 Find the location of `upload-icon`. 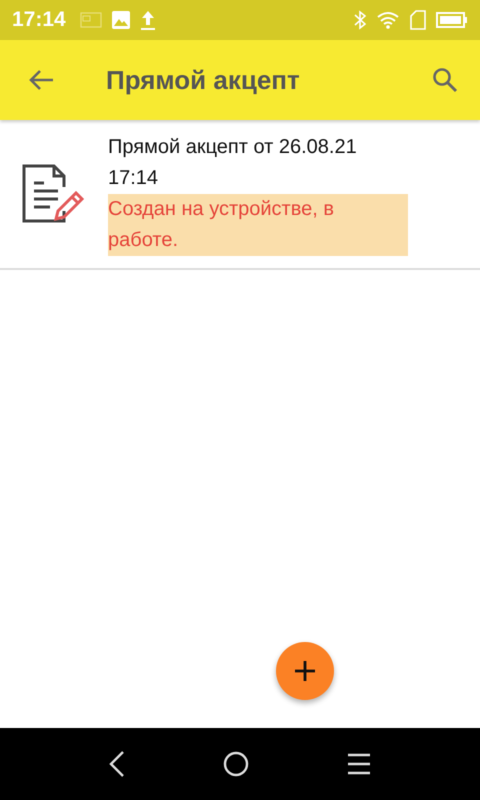

upload-icon is located at coordinates (148, 20).